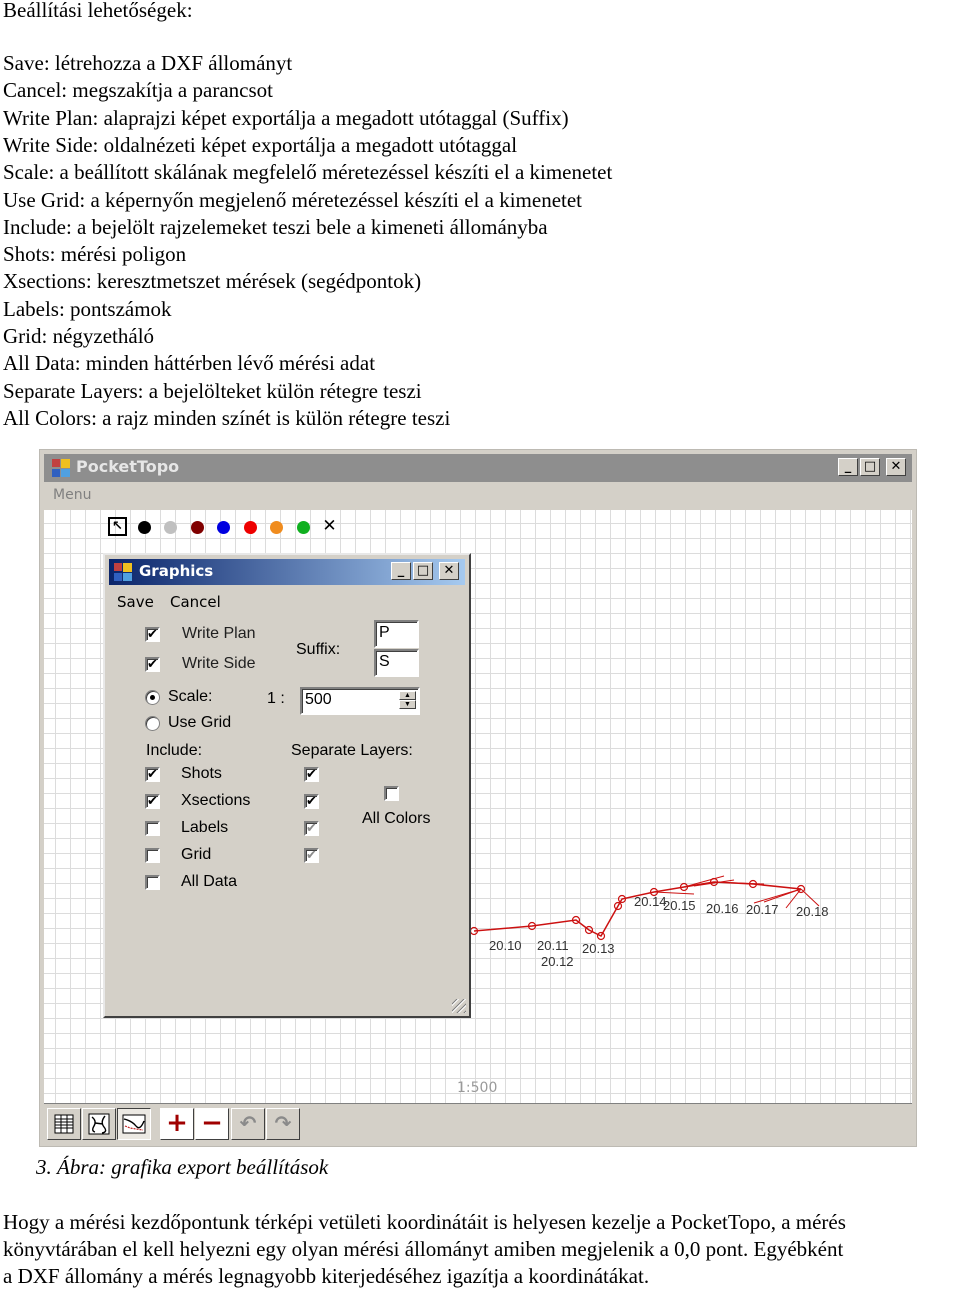 The image size is (960, 1291). What do you see at coordinates (762, 909) in the screenshot?
I see `station-label: 20.17` at bounding box center [762, 909].